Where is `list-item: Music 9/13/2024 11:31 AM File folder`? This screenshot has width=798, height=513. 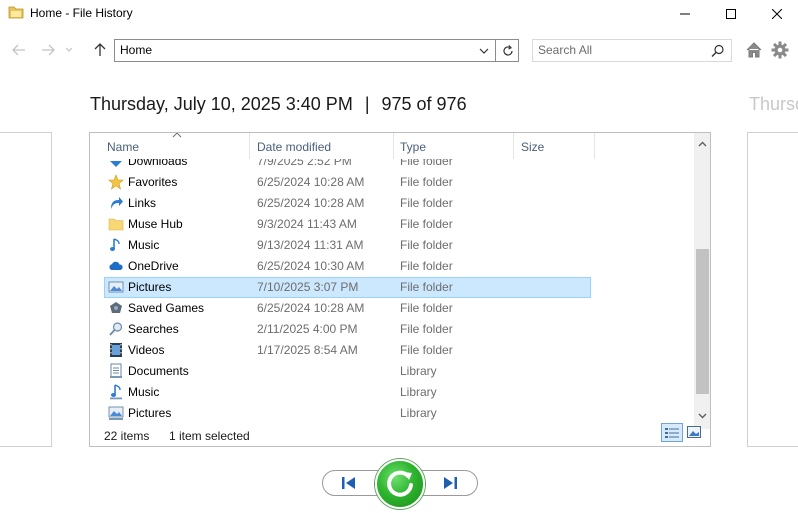
list-item: Music 9/13/2024 11:31 AM File folder is located at coordinates (347, 245).